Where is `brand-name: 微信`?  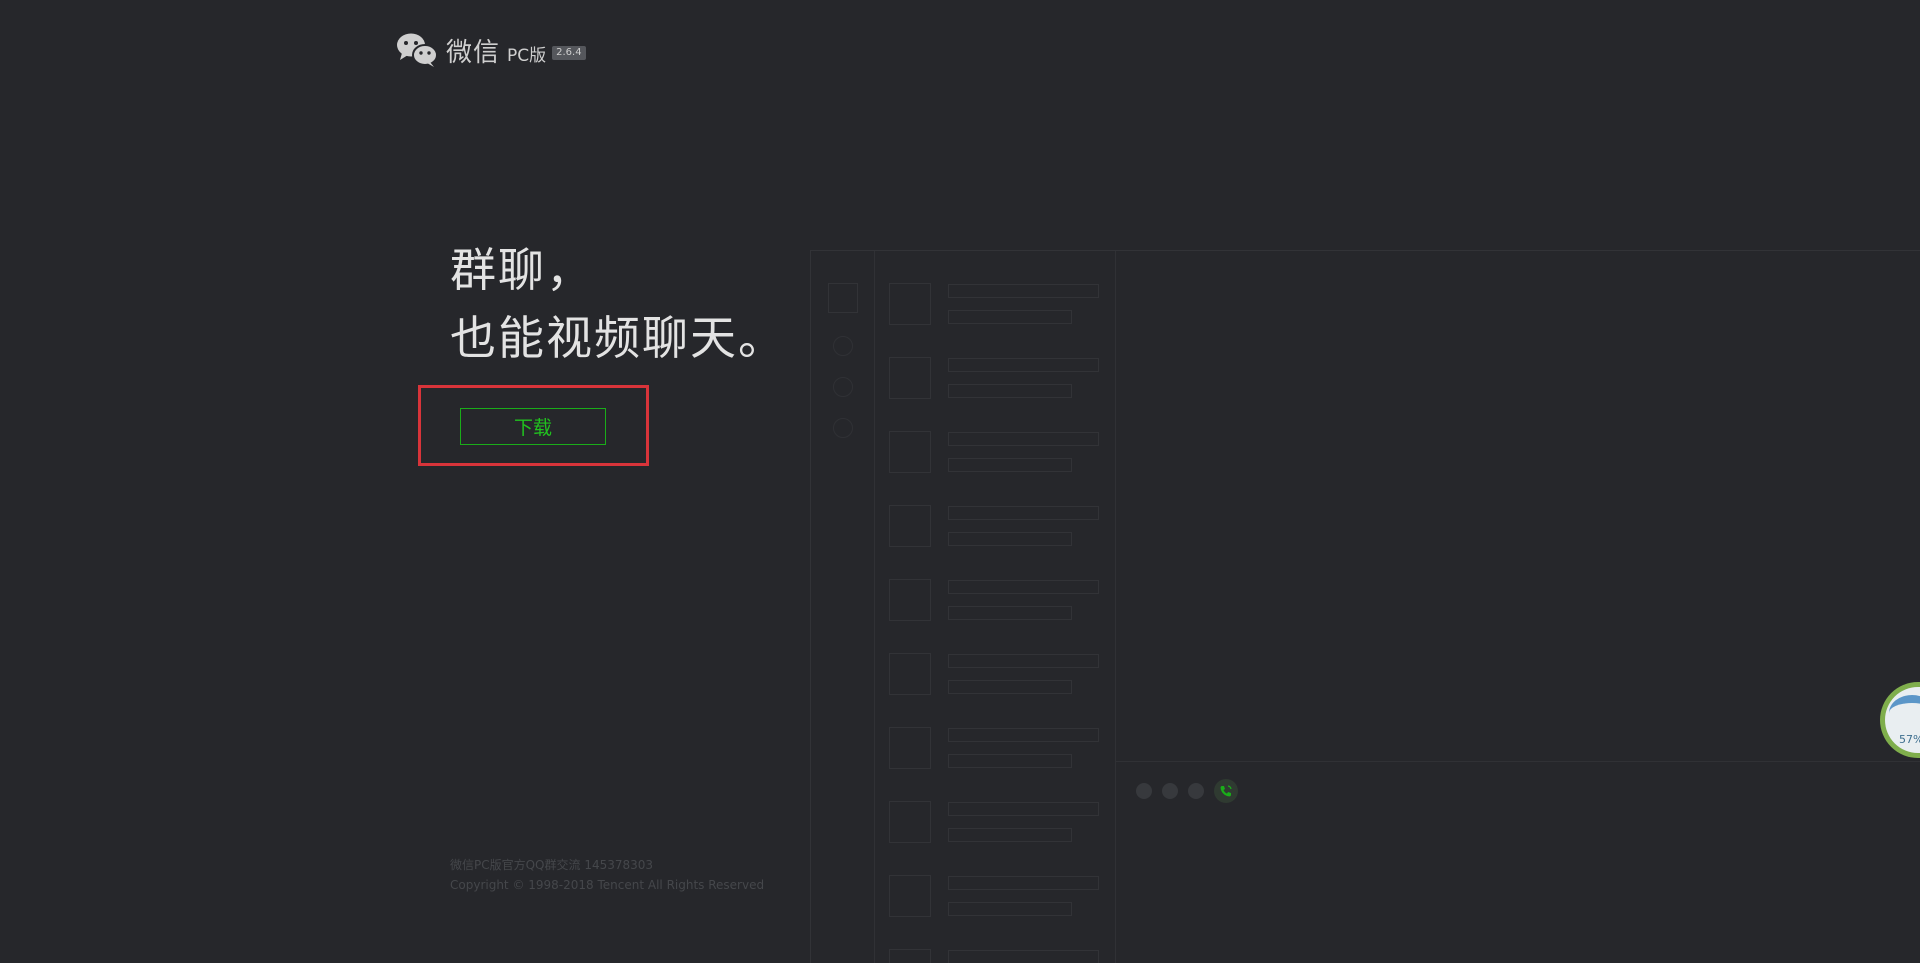 brand-name: 微信 is located at coordinates (473, 52).